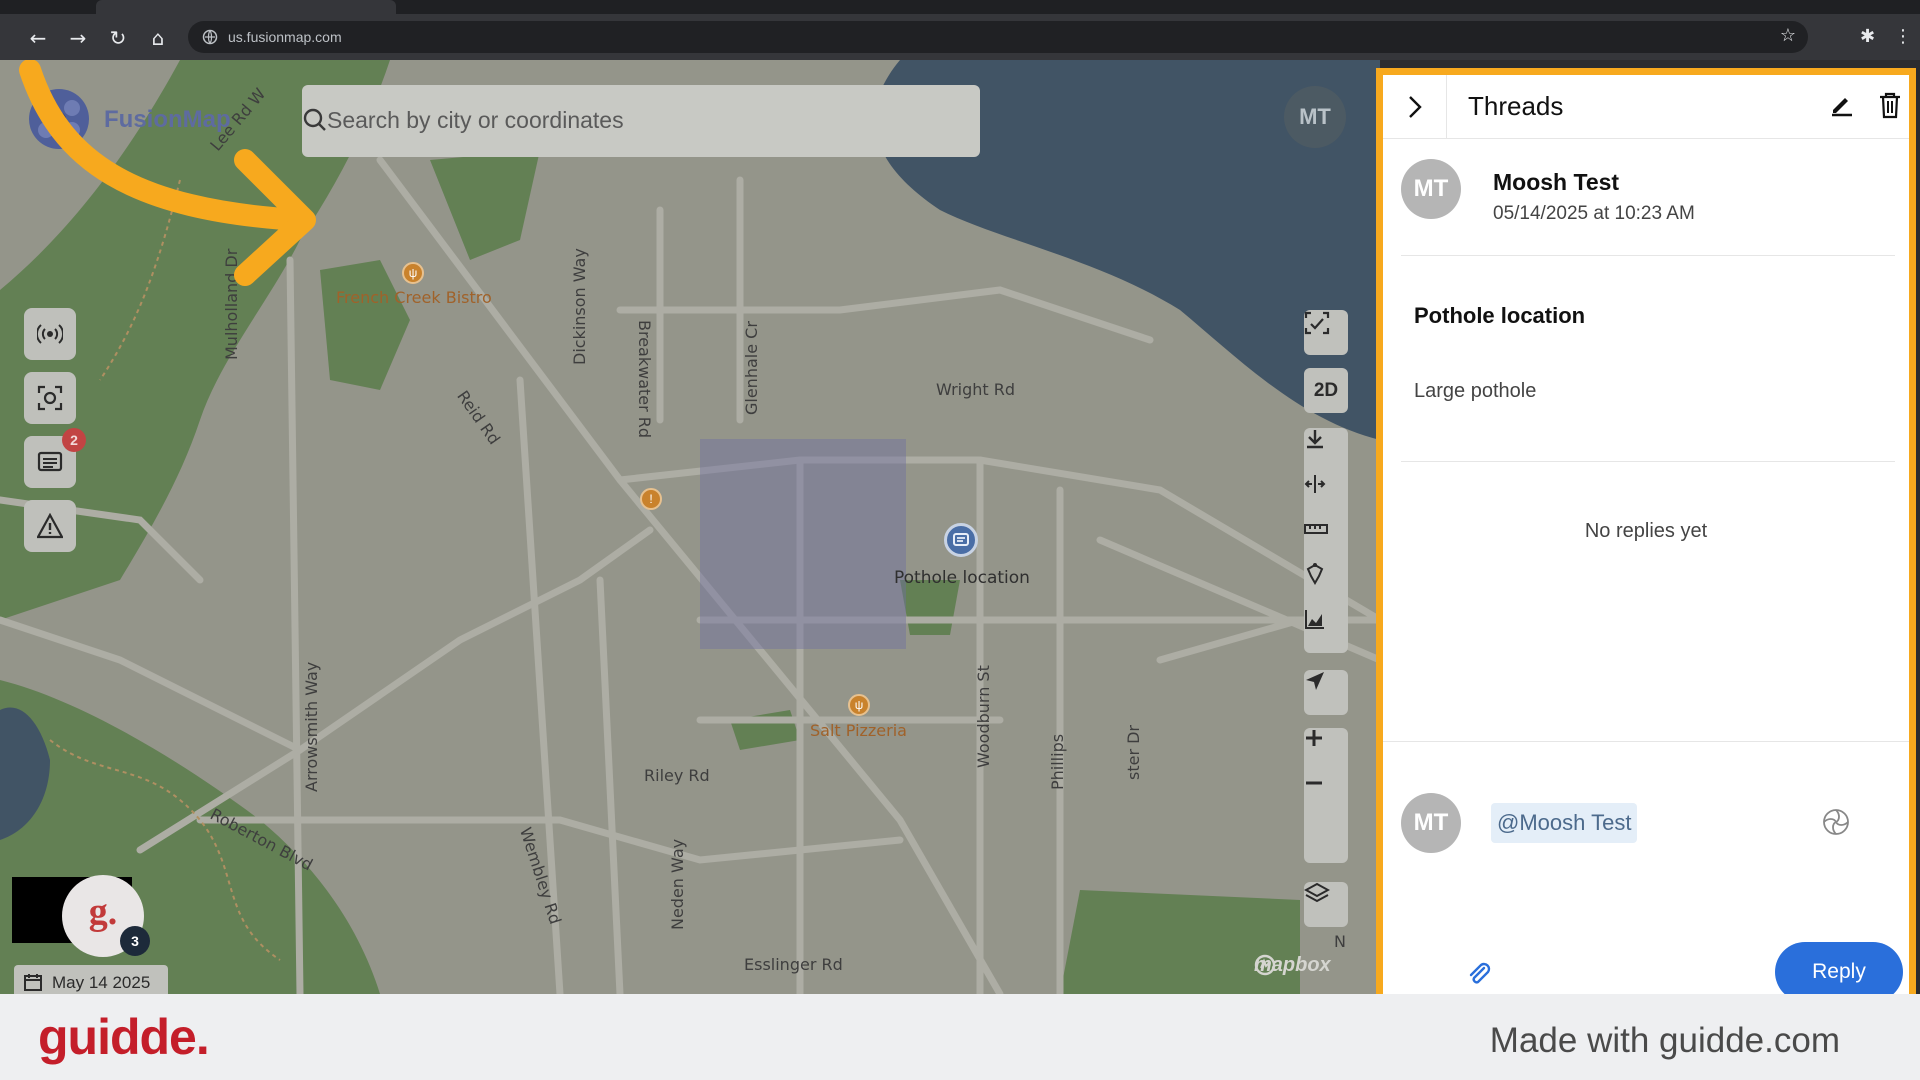  What do you see at coordinates (1516, 106) in the screenshot?
I see `panel-title: Threads` at bounding box center [1516, 106].